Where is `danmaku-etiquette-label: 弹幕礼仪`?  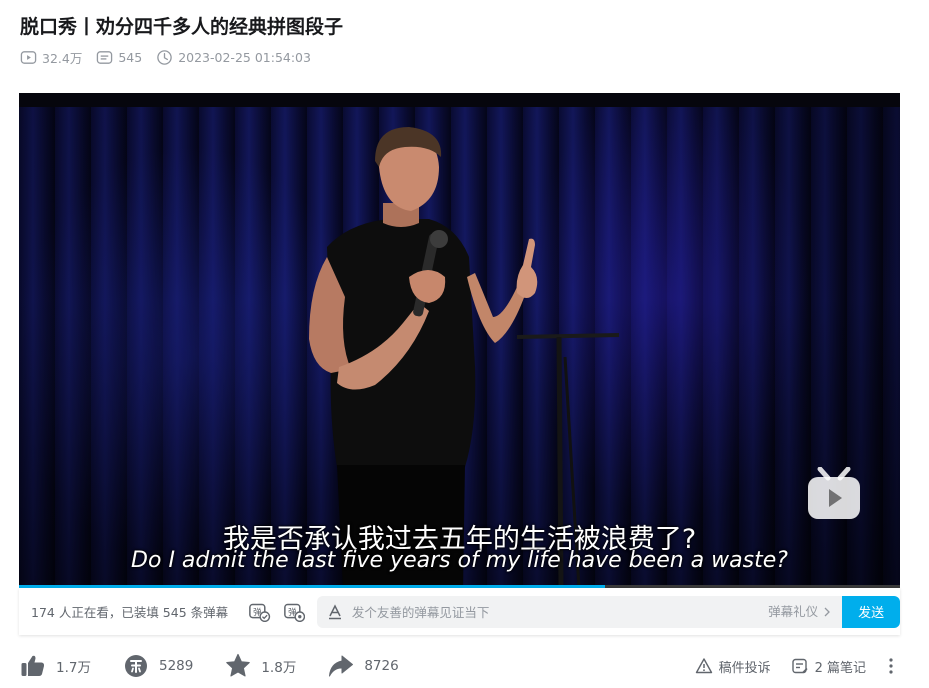 danmaku-etiquette-label: 弹幕礼仪 is located at coordinates (793, 611).